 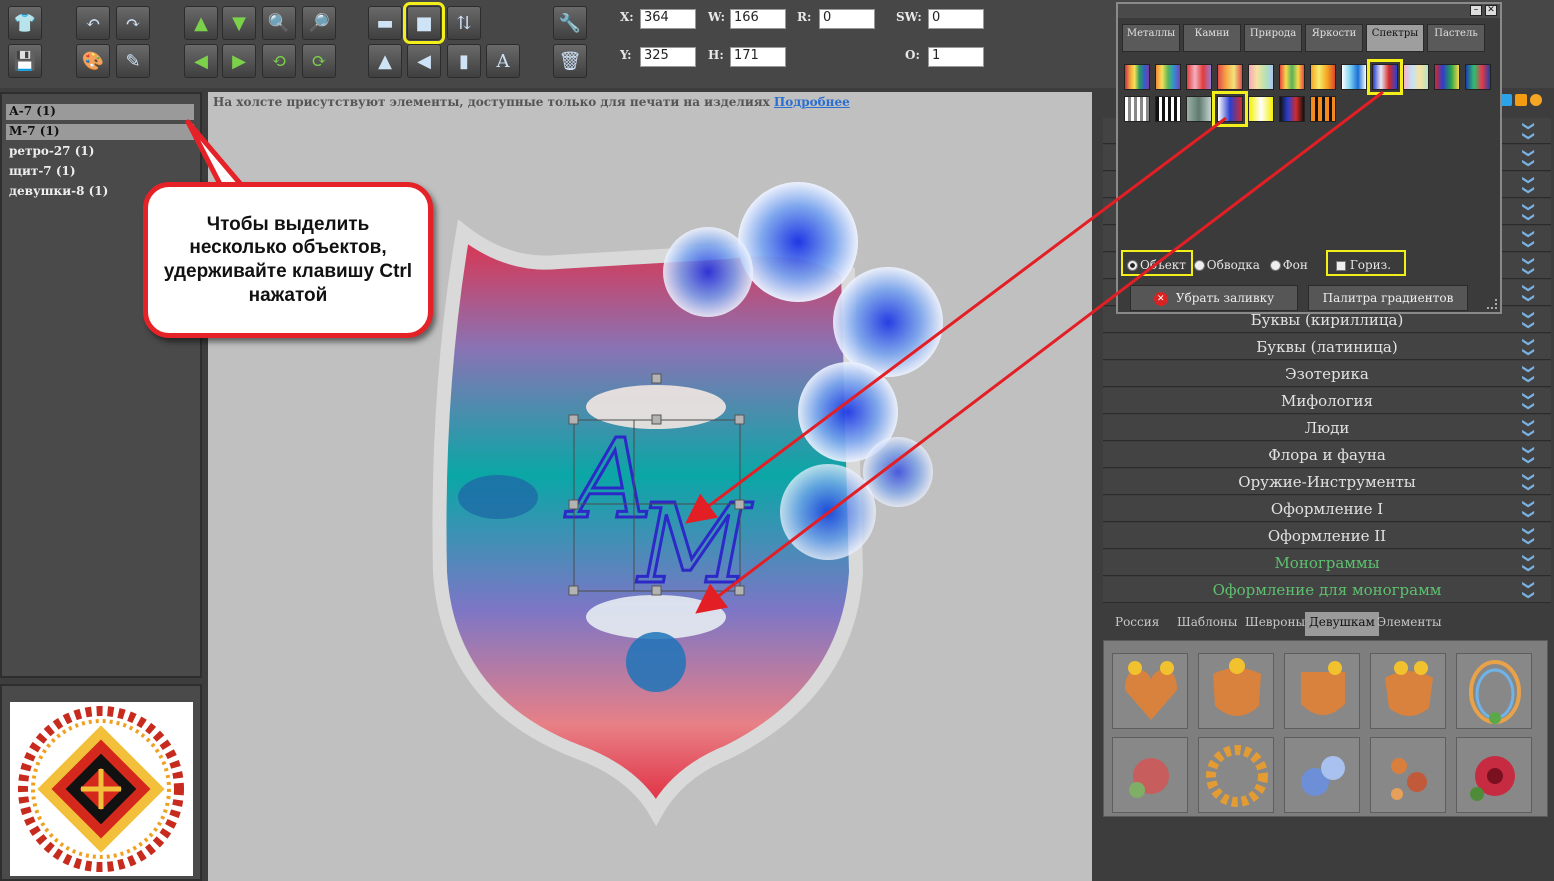 What do you see at coordinates (570, 23) in the screenshot?
I see `tools-icon: 🔧` at bounding box center [570, 23].